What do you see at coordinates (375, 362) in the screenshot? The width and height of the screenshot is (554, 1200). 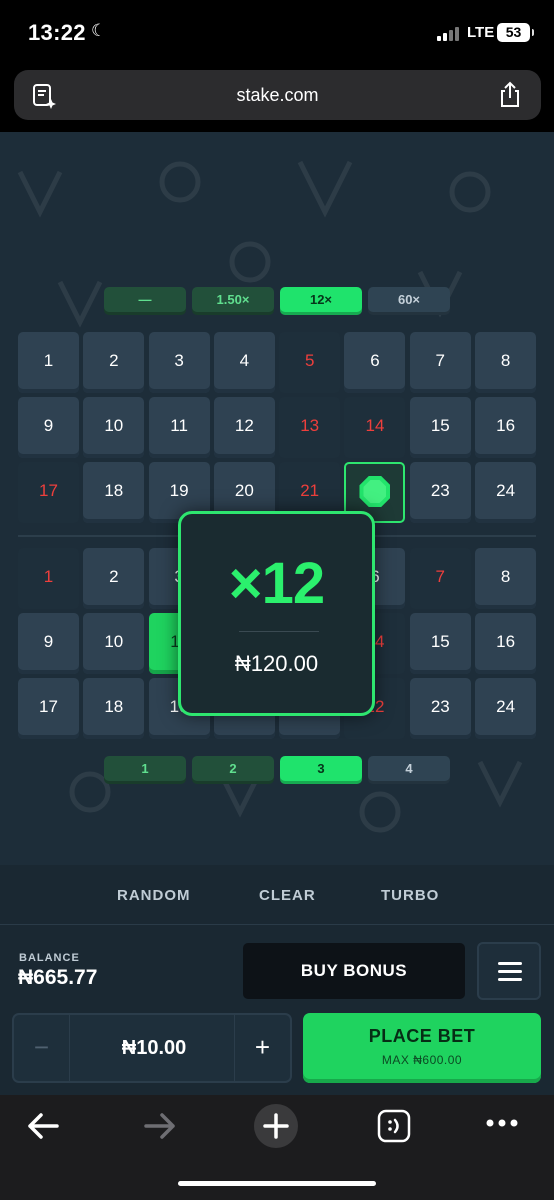 I see `number-tile: 6` at bounding box center [375, 362].